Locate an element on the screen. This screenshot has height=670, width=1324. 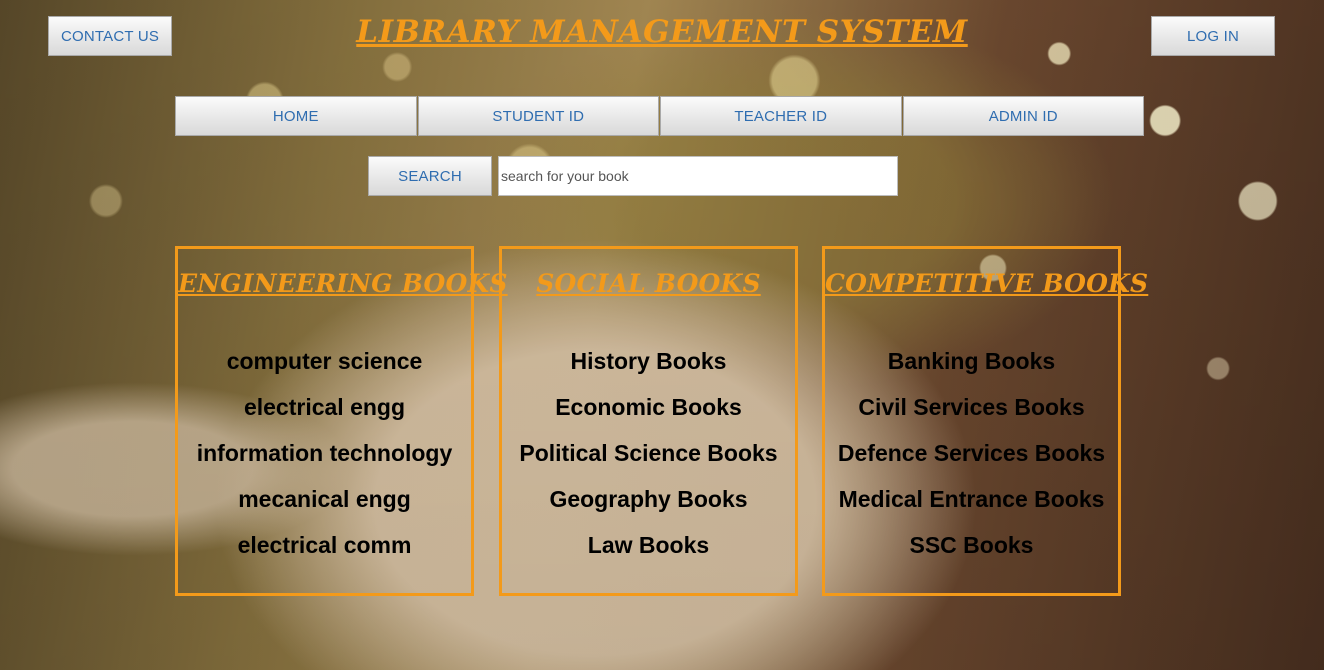
list-item: Banking Books is located at coordinates (971, 361).